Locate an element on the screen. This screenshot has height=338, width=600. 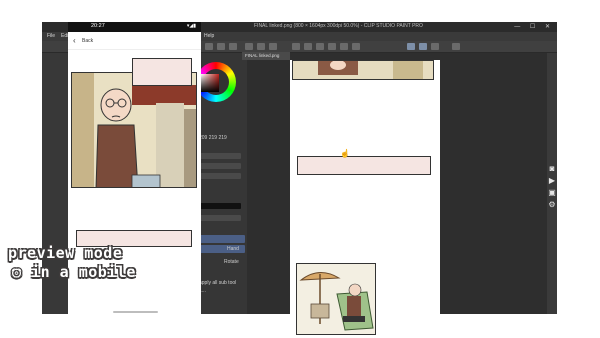
comic-panel-top is located at coordinates (363, 70).